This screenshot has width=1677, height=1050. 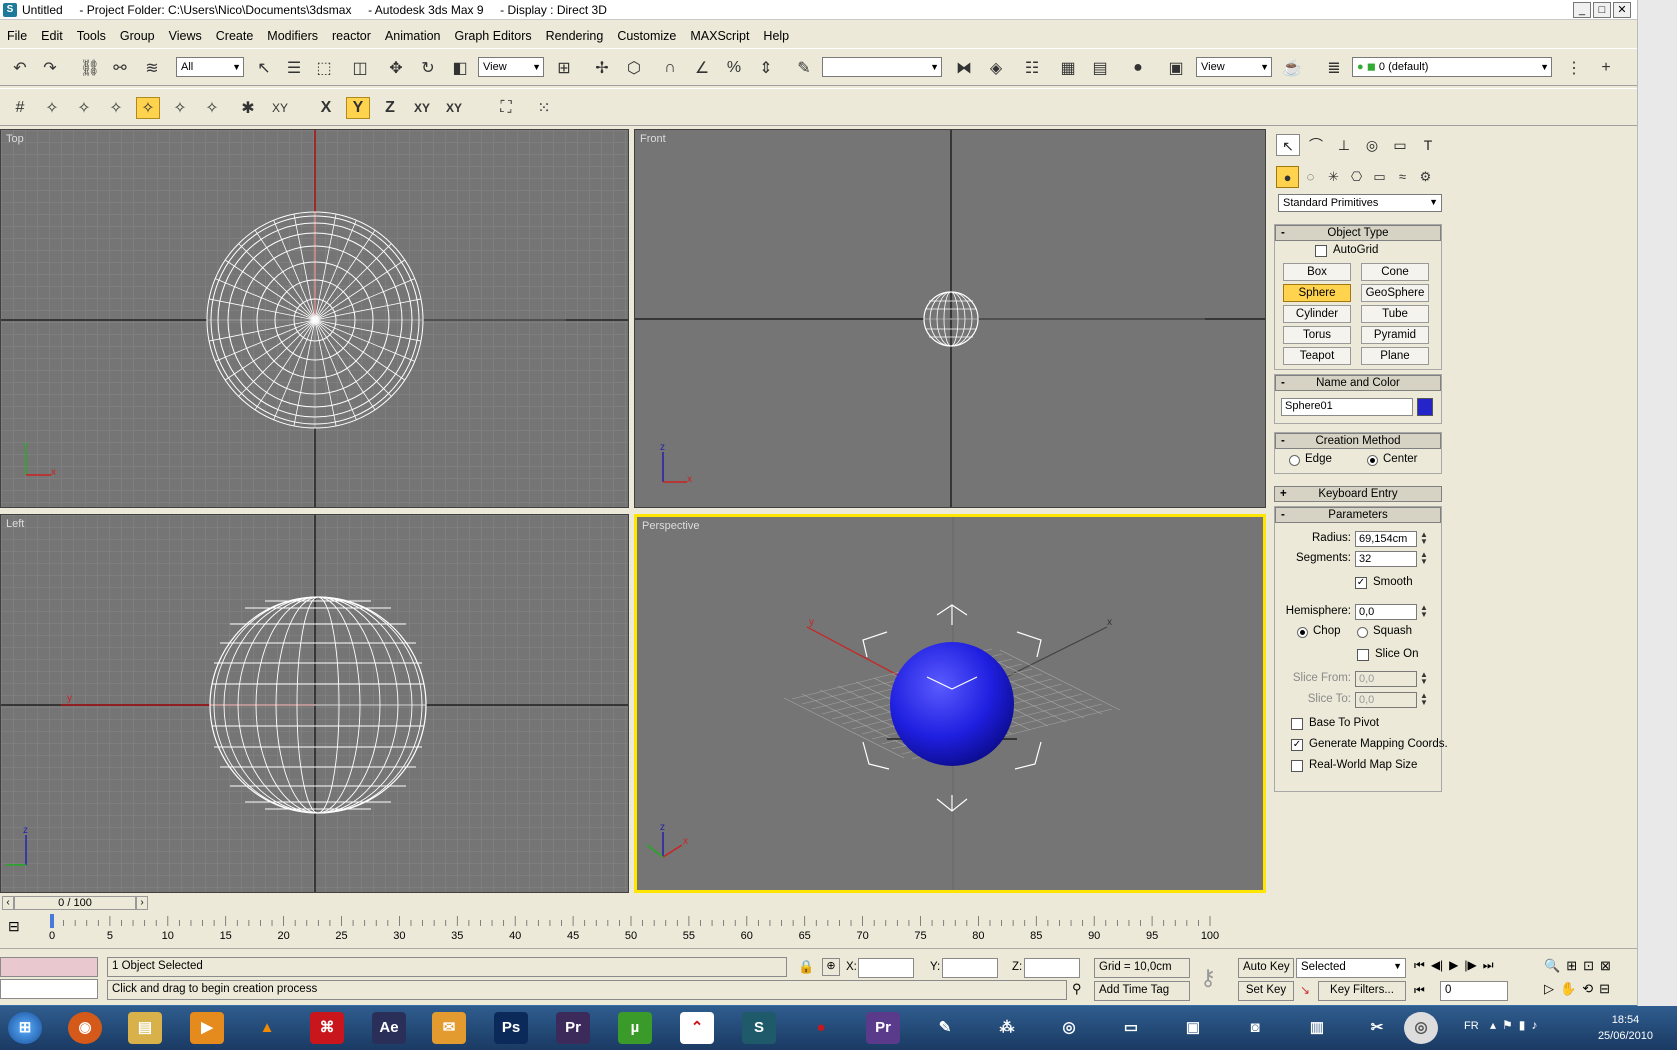 What do you see at coordinates (511, 1028) in the screenshot?
I see `photoshop-icon: Ps` at bounding box center [511, 1028].